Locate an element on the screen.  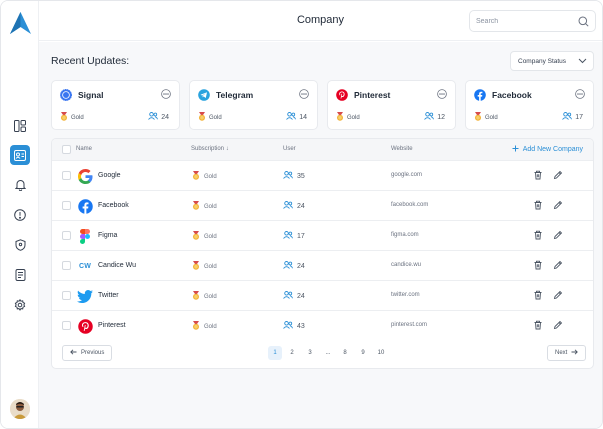
company-name: Facebook is located at coordinates (113, 205).